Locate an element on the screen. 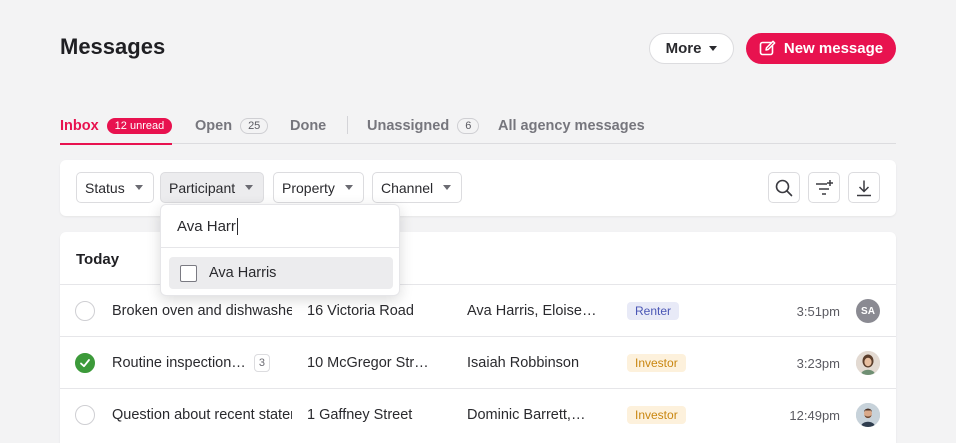 The width and height of the screenshot is (956, 443). role-badge: Renter is located at coordinates (653, 311).